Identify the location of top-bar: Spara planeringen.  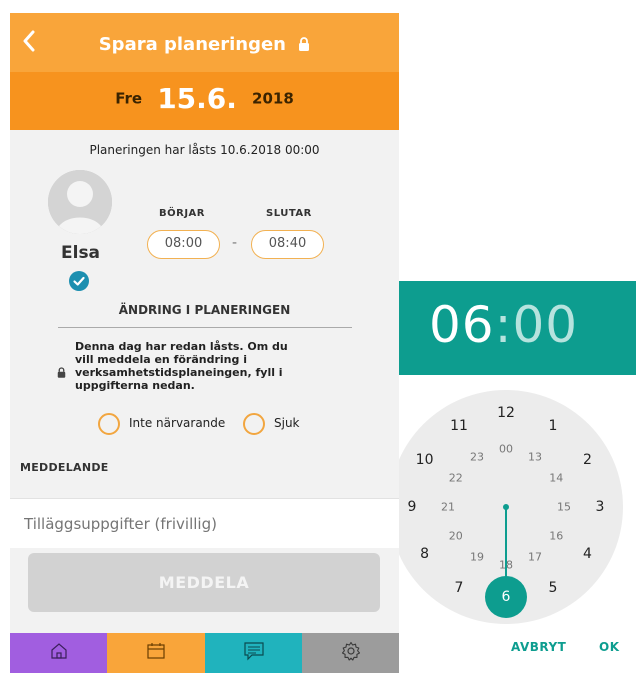
(204, 42).